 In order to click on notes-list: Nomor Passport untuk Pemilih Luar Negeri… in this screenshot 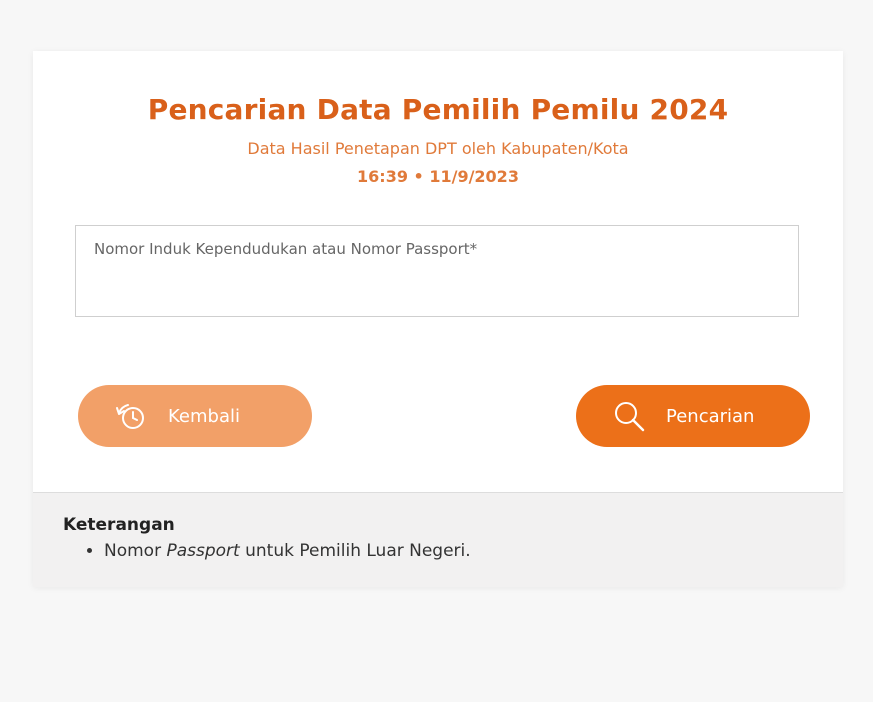, I will do `click(438, 551)`.